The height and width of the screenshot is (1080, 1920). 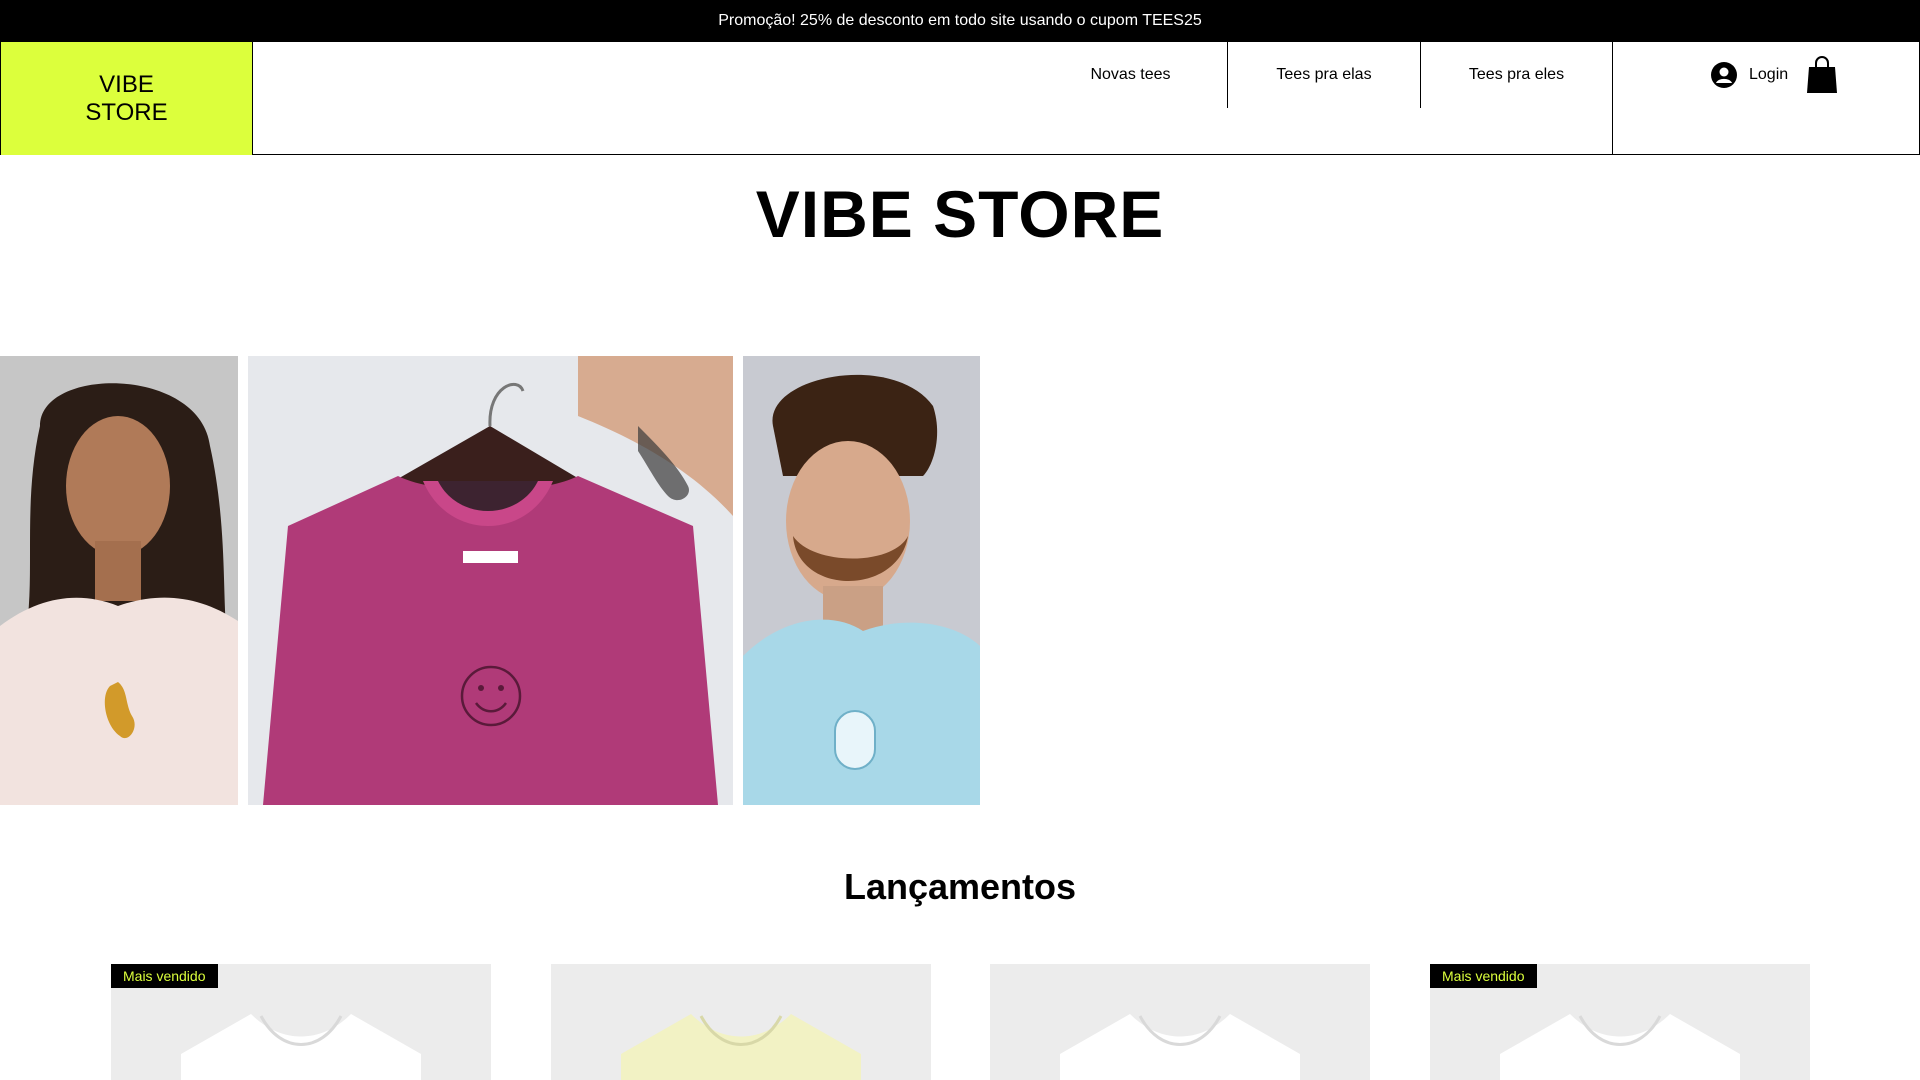 I want to click on nav-item-tees-pra-elas: Tees pra elas, so click(x=1323, y=75).